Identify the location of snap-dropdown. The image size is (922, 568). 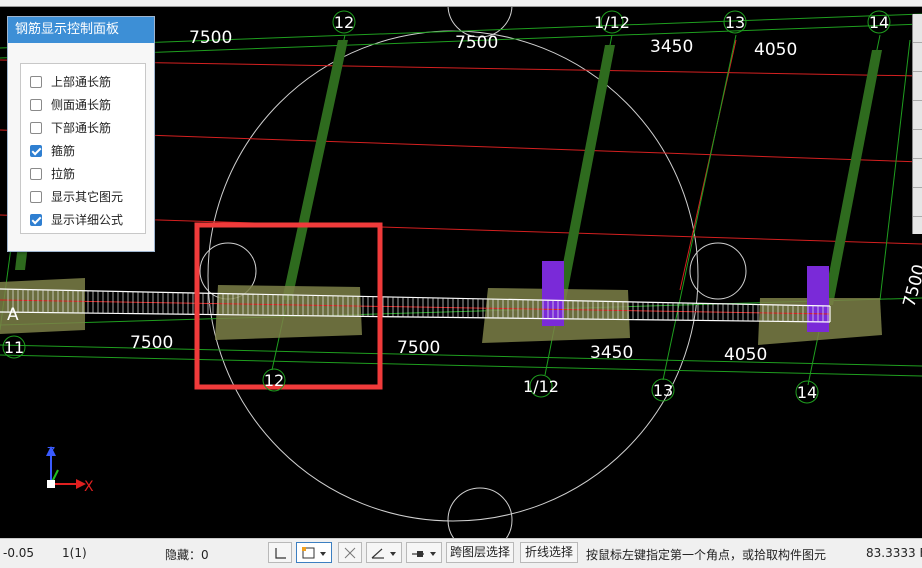
(424, 552).